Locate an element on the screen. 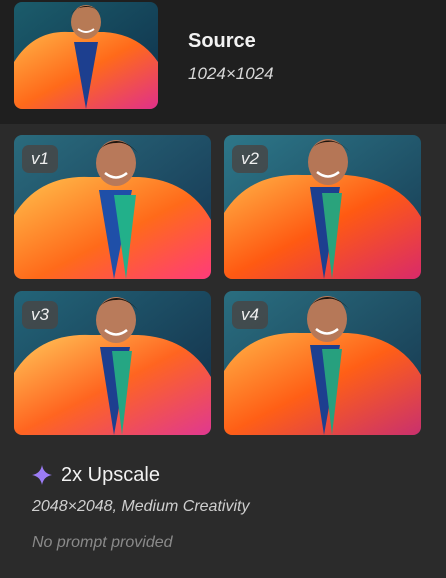  variation-label: v4 is located at coordinates (250, 315).